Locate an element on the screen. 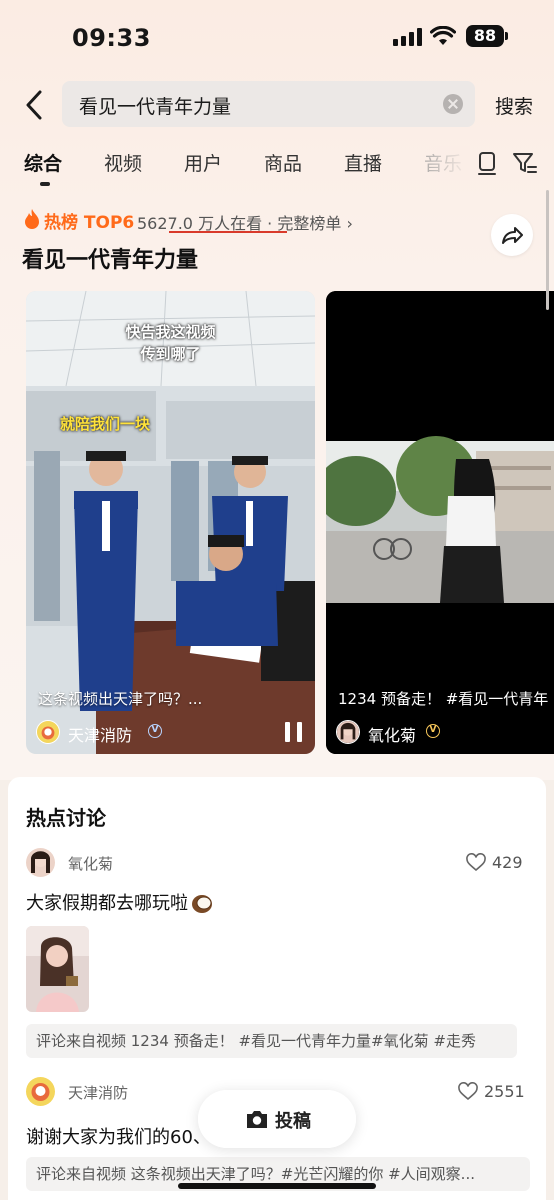 This screenshot has width=554, height=1200. chevron-right-icon: › is located at coordinates (349, 223).